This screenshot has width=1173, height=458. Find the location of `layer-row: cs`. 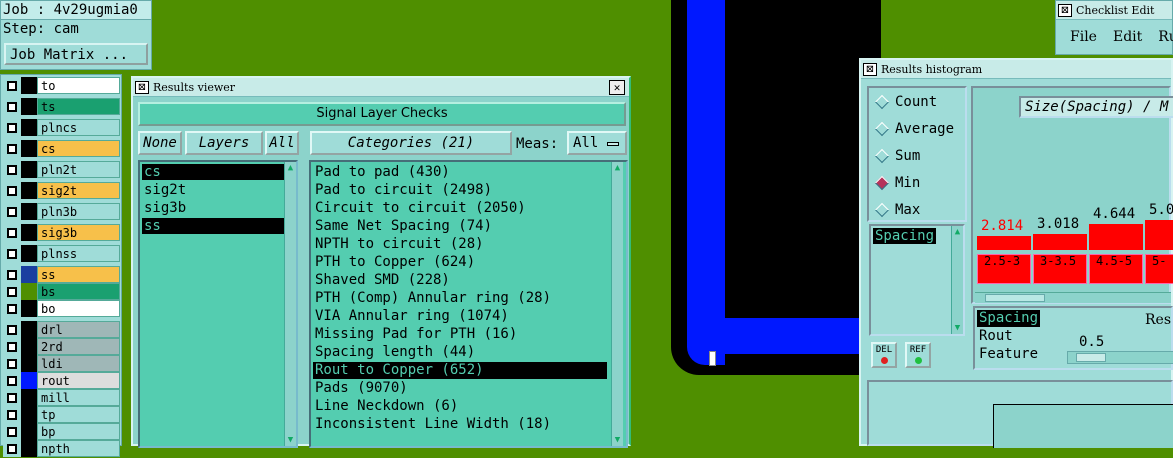

layer-row: cs is located at coordinates (61, 148).